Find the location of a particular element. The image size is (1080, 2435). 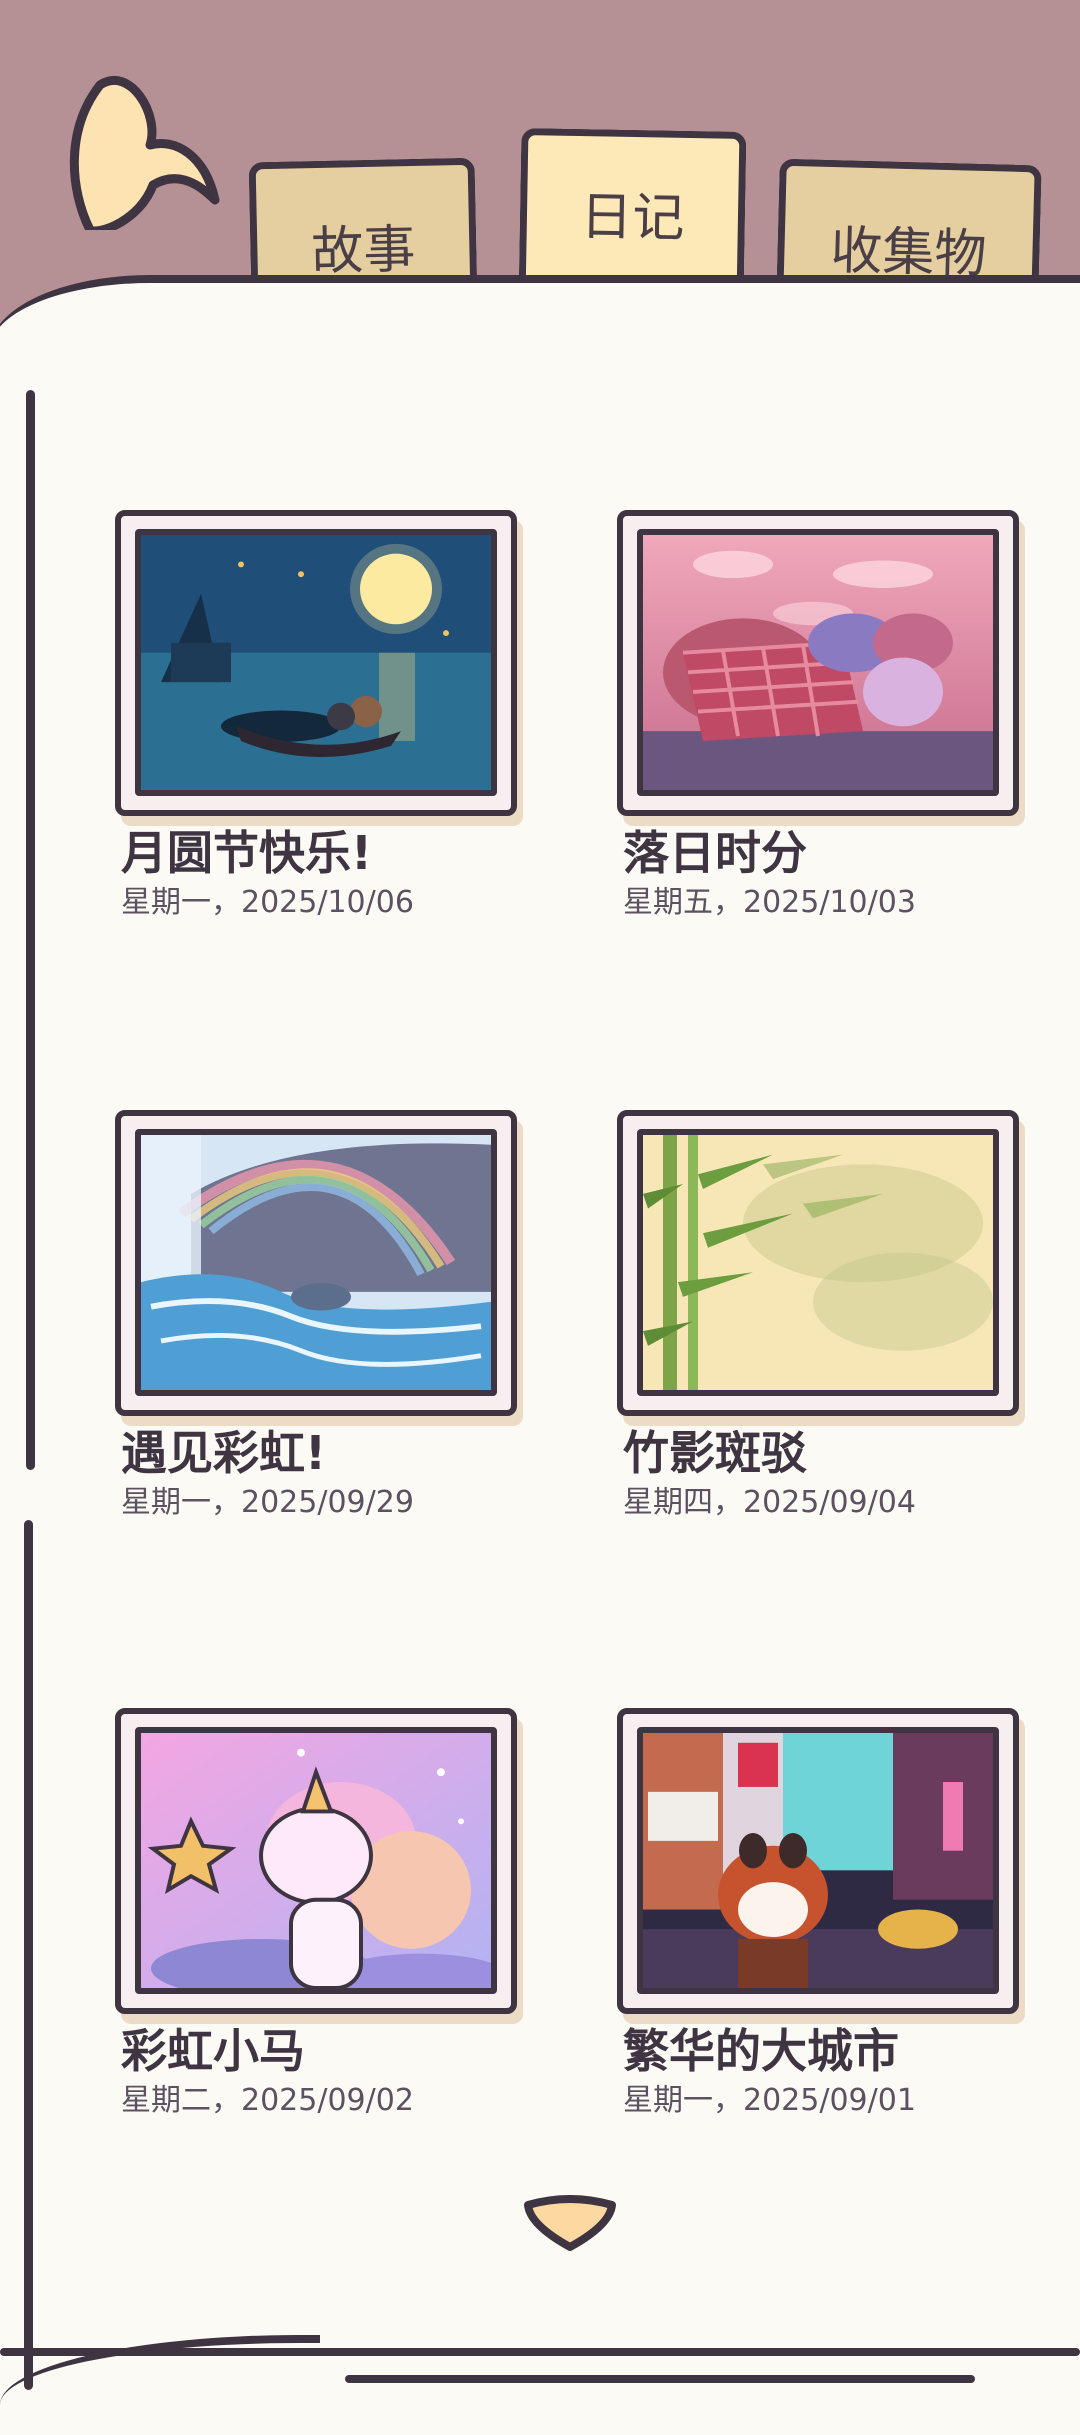

diary-entry-unicorn: 彩虹小马 星期二，2025/09/02 is located at coordinates (320, 1913).